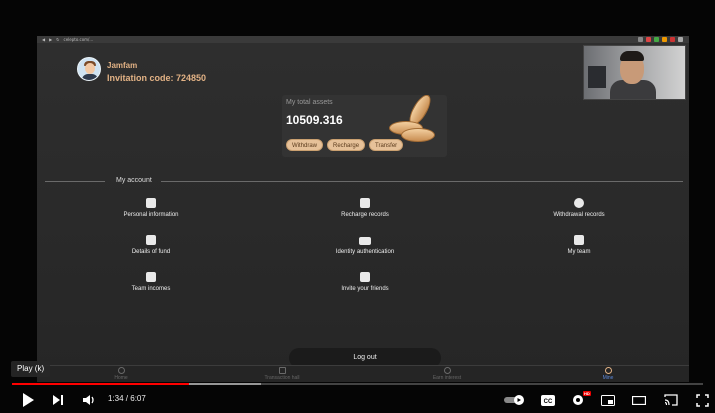  I want to click on play-button, so click(28, 400).